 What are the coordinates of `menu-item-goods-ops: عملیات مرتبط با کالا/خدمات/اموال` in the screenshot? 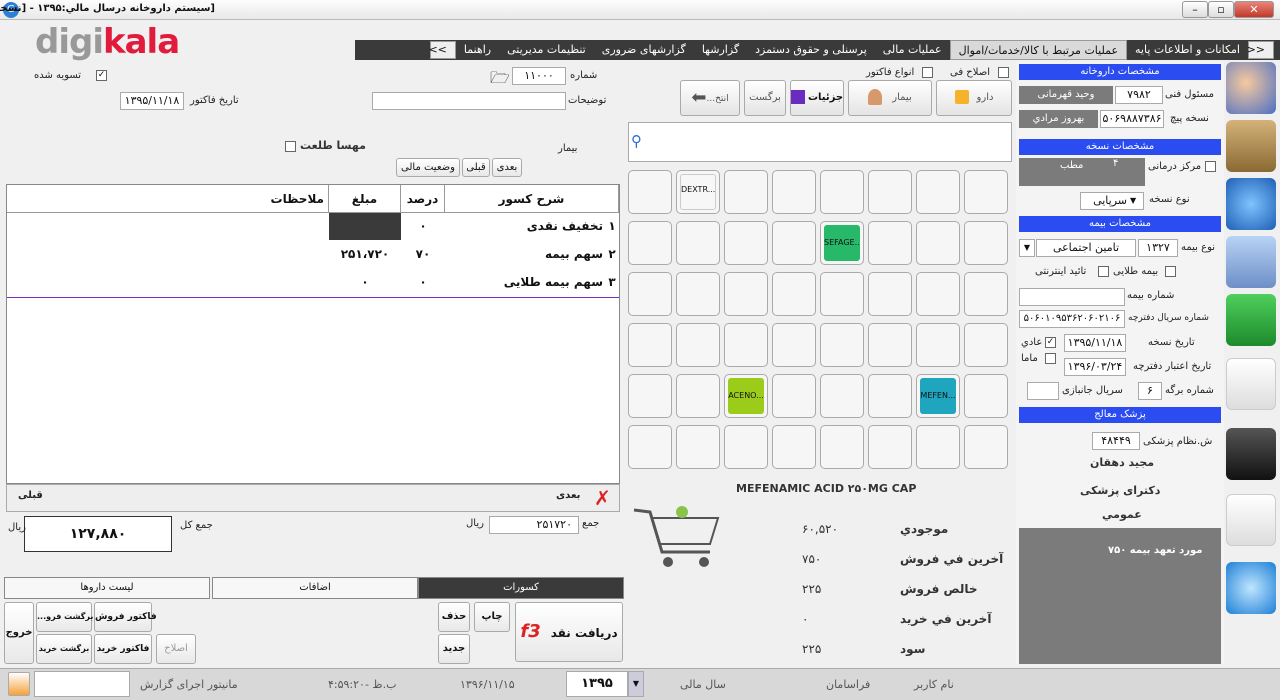 It's located at (1038, 50).